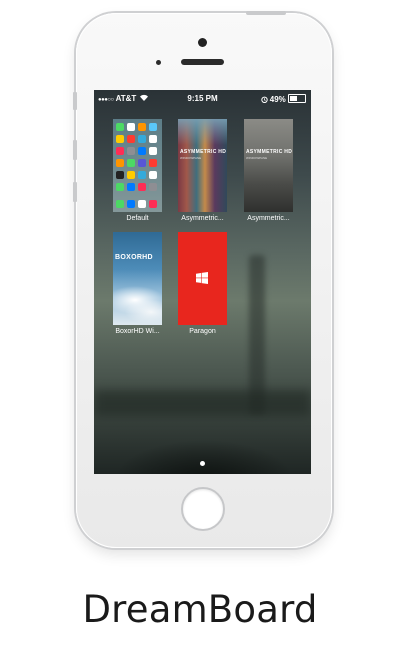 Image resolution: width=400 pixels, height=667 pixels. I want to click on theme-thumbnail-asymmetric-1: ASYMMETRIC HD WINDOWPANE, so click(202, 165).